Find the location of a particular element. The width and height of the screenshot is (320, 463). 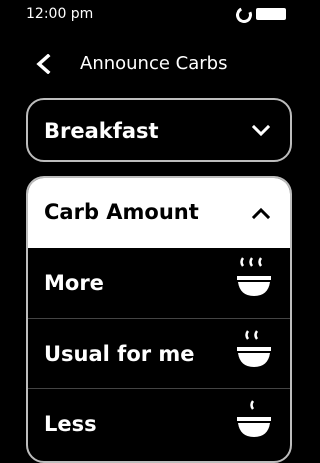

chevron-left-icon is located at coordinates (44, 64).